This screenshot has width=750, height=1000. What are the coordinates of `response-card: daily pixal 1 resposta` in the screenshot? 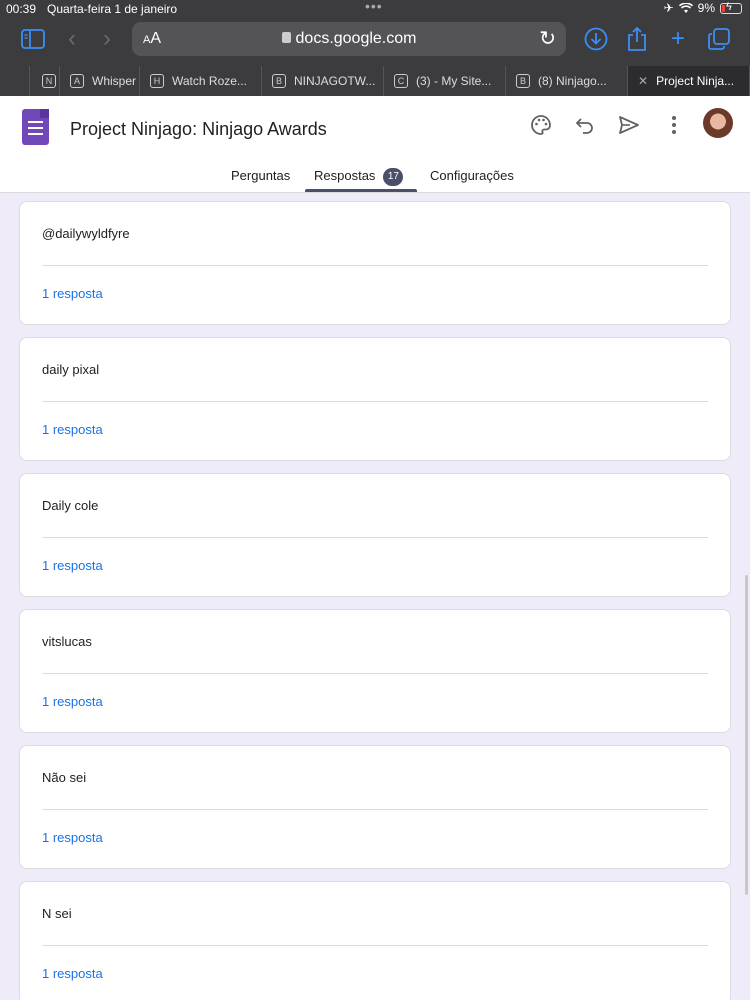 It's located at (375, 399).